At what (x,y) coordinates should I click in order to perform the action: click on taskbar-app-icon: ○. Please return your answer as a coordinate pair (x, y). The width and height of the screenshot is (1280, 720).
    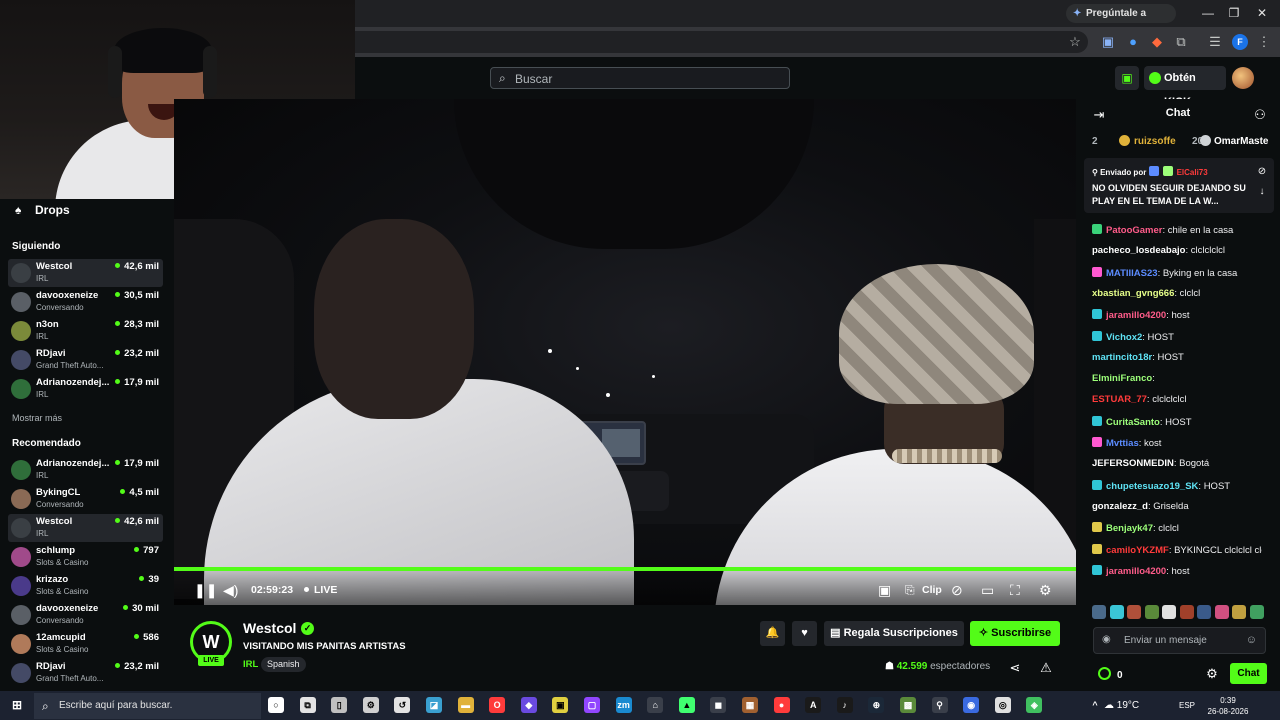
    Looking at the image, I should click on (276, 705).